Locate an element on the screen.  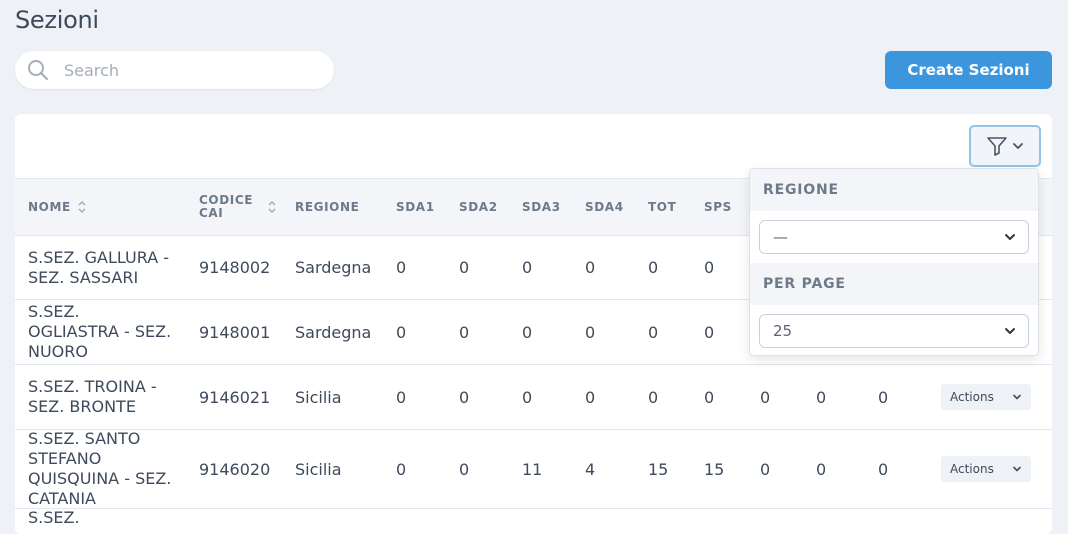
page-title: Sezioni is located at coordinates (57, 20).